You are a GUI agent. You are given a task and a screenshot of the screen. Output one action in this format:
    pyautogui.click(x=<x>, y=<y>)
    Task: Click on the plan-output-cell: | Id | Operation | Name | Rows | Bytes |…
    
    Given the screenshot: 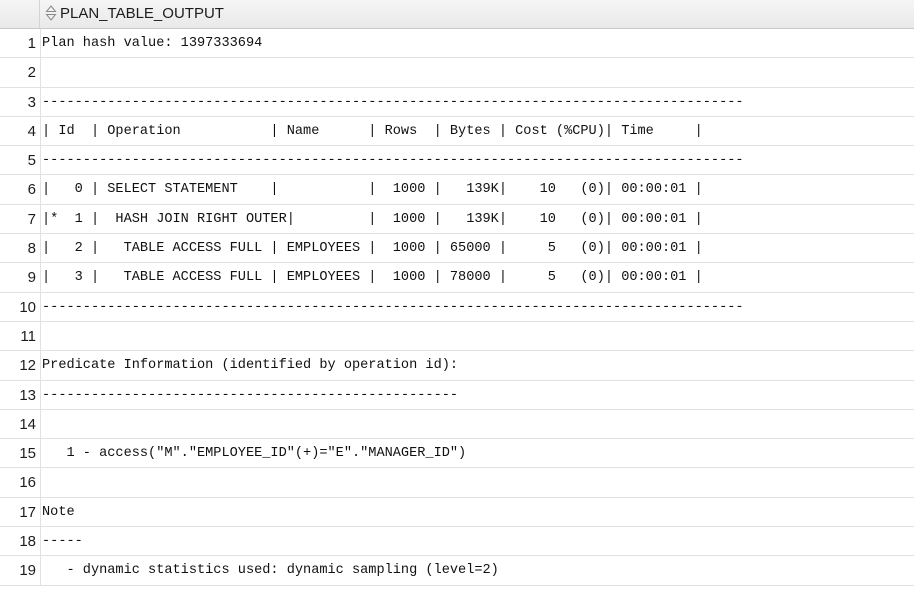 What is the action you would take?
    pyautogui.click(x=477, y=131)
    